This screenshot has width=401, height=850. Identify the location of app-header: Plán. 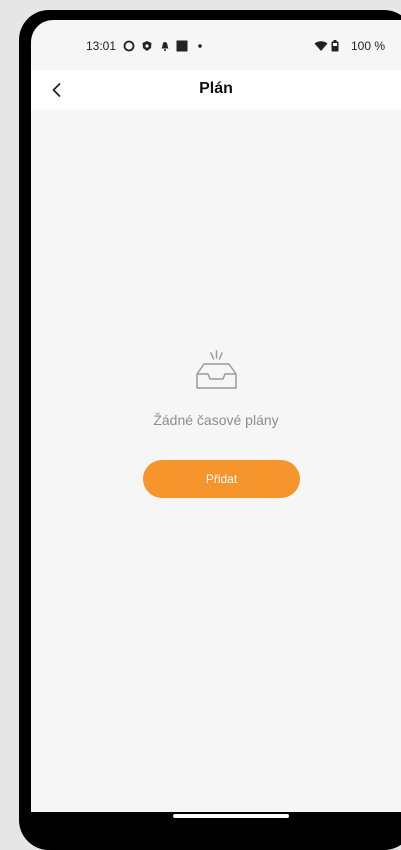
(216, 90).